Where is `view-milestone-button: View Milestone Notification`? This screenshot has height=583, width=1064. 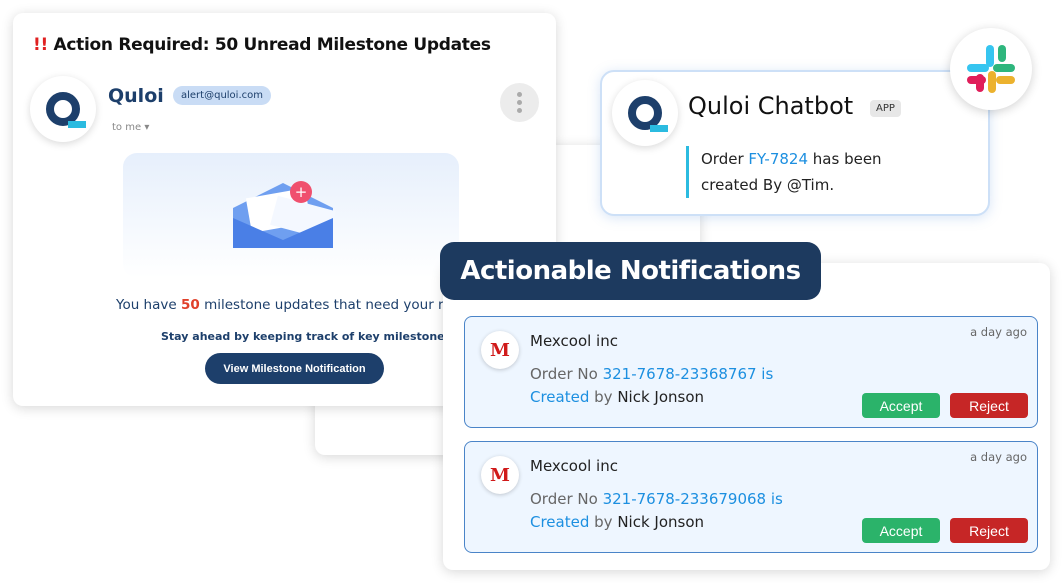 view-milestone-button: View Milestone Notification is located at coordinates (294, 368).